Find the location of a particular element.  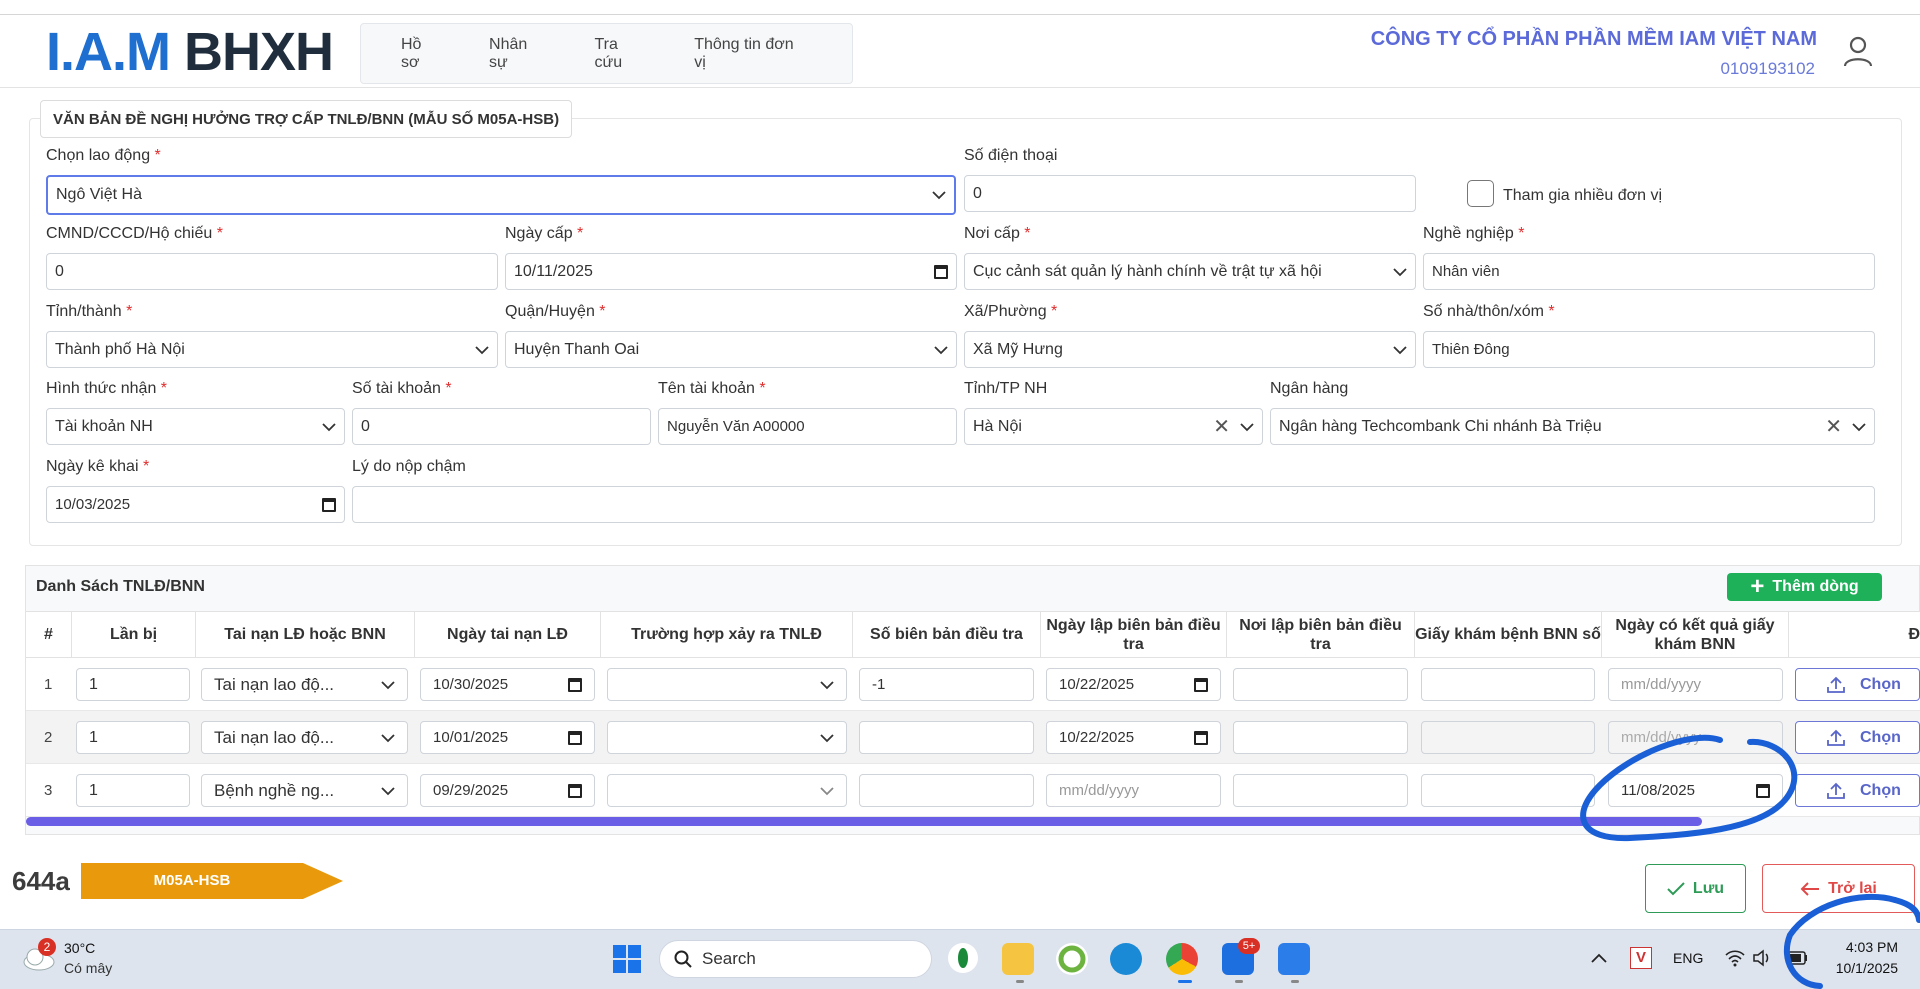

app-logo: I.A.M BHXH is located at coordinates (190, 52).